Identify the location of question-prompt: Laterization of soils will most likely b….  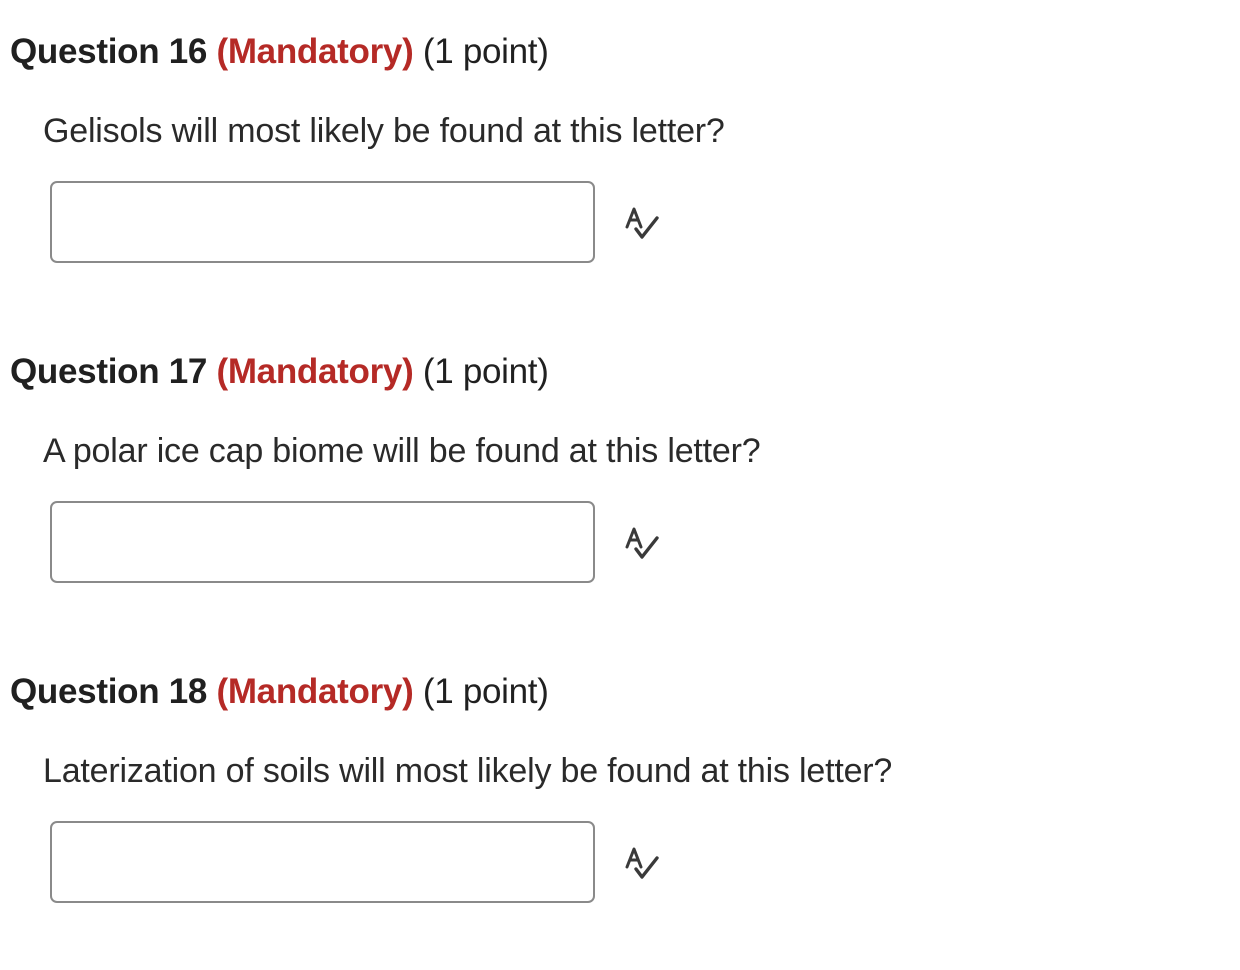
(468, 771).